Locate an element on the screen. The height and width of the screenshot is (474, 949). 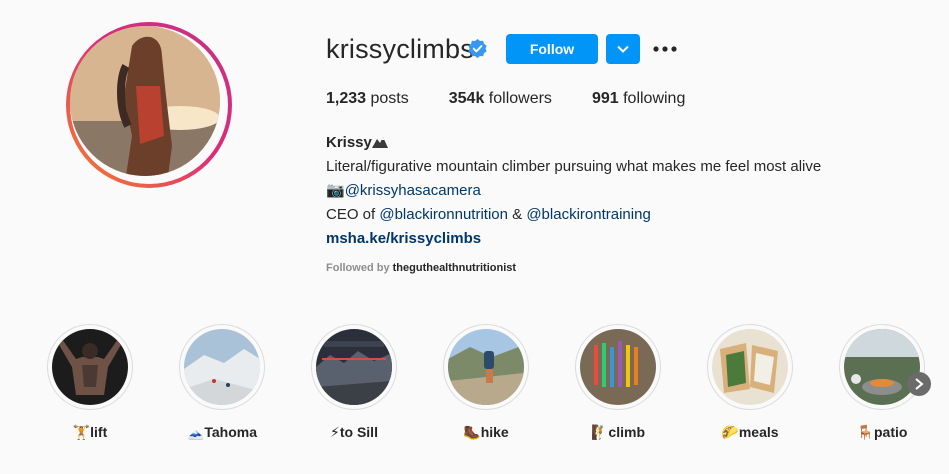
profile-stats: 1,233 posts 354k followers 991 following is located at coordinates (525, 99).